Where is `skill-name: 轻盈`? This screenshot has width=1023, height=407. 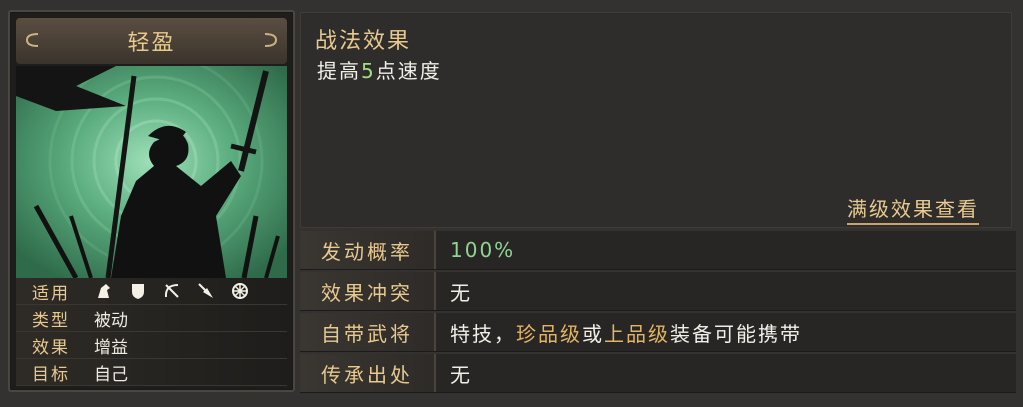 skill-name: 轻盈 is located at coordinates (151, 43).